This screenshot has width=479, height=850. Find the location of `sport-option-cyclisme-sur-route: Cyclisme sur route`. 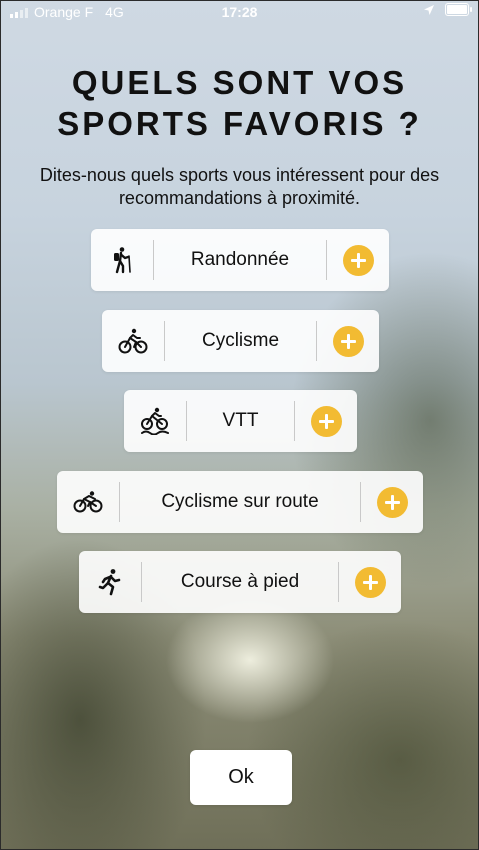

sport-option-cyclisme-sur-route: Cyclisme sur route is located at coordinates (240, 502).